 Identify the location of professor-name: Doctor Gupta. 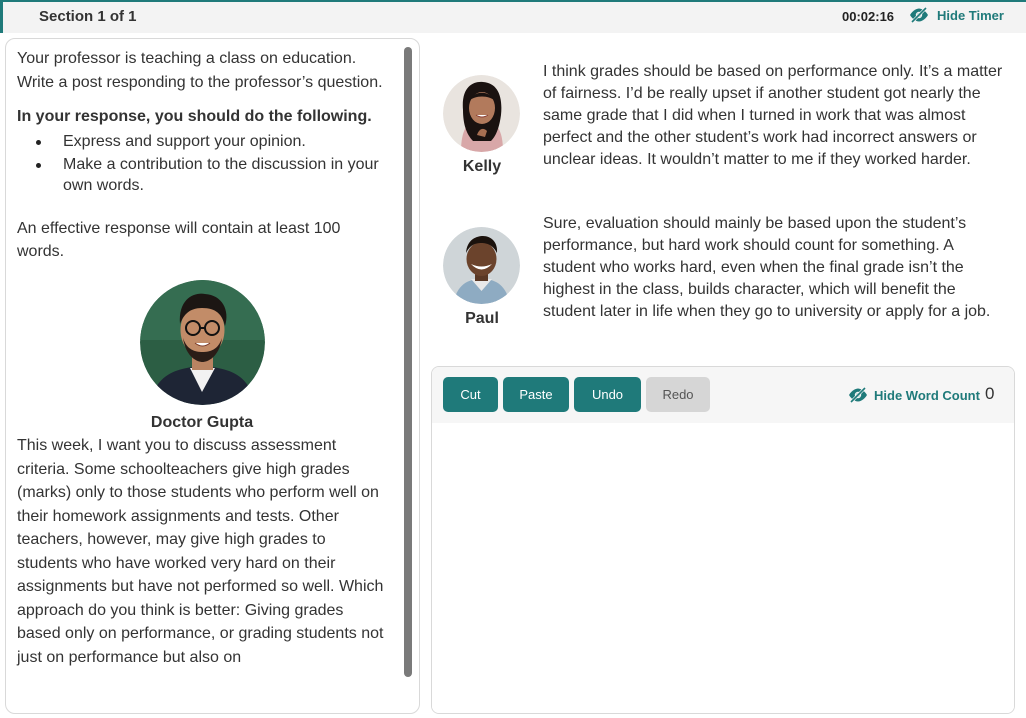
(202, 422).